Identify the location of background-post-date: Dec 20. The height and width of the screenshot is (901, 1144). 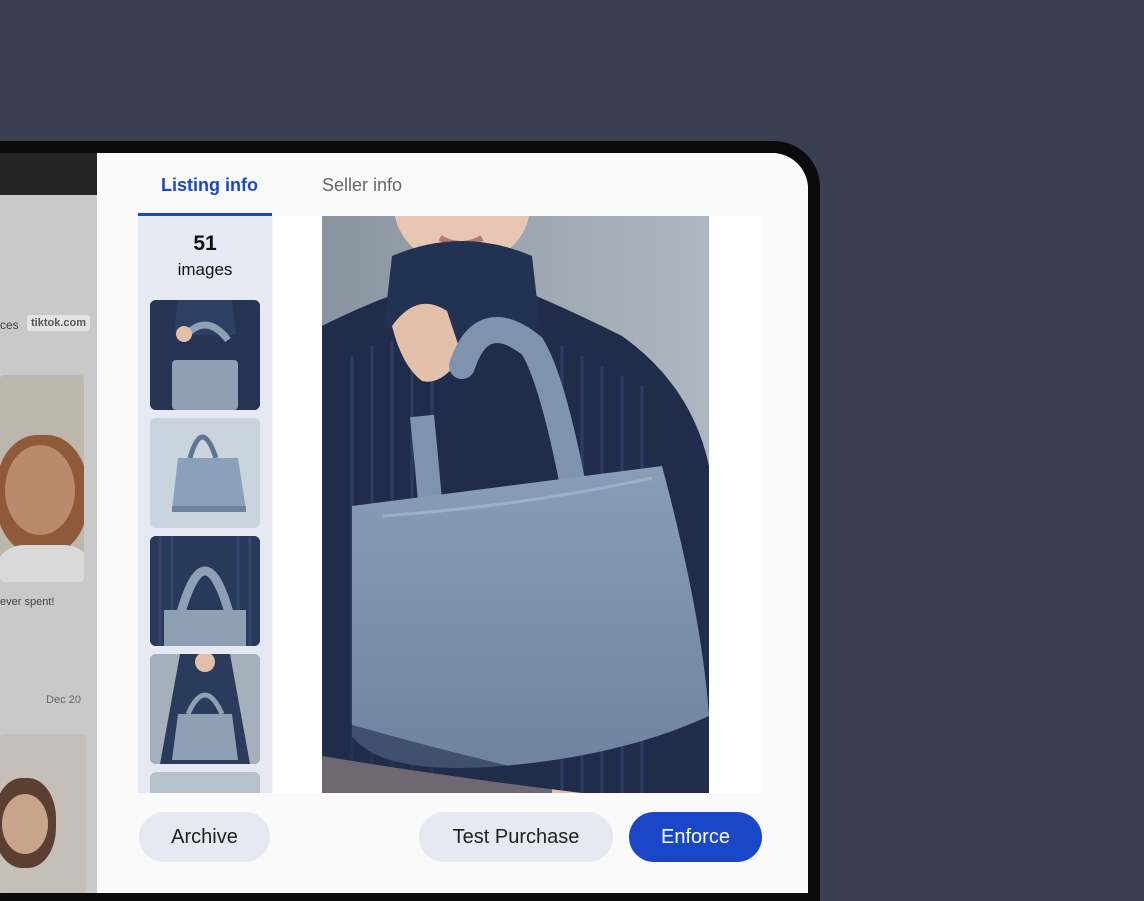
(63, 700).